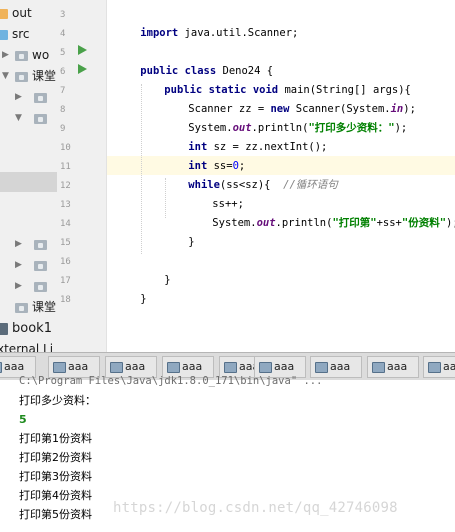 This screenshot has height=532, width=455. I want to click on tree-item-label: wo, so click(41, 55).